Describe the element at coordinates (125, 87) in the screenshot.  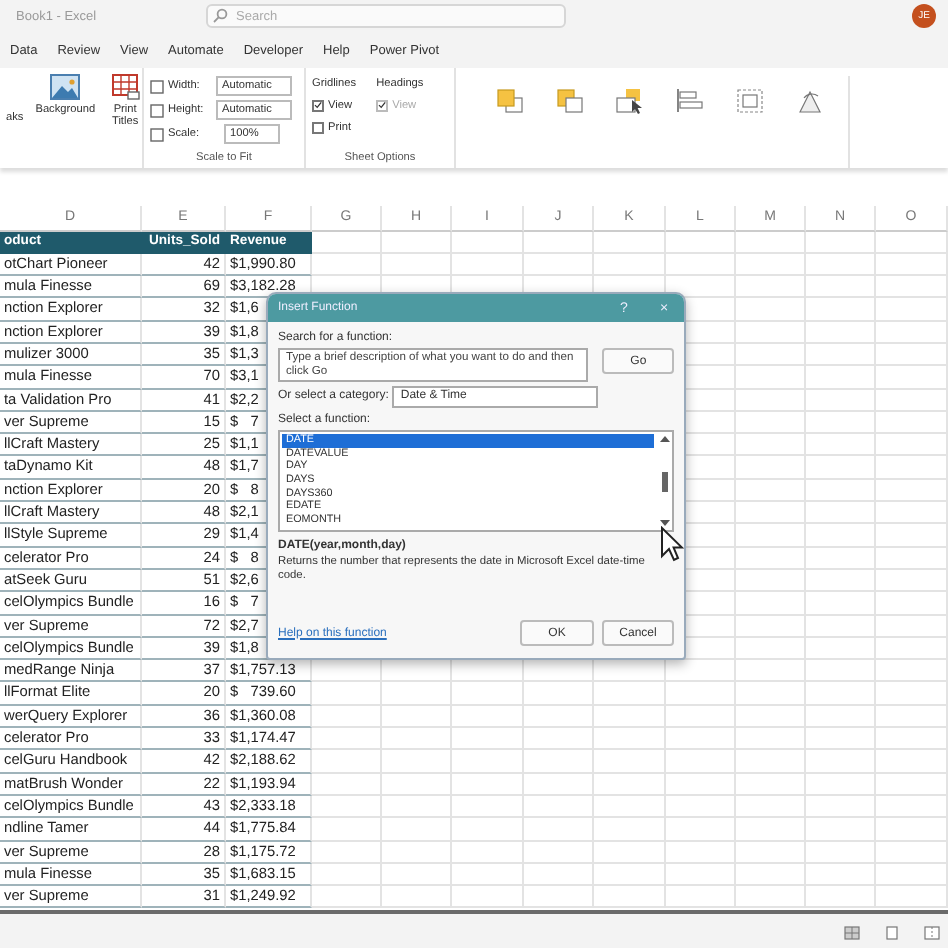
I see `table-grid-icon` at that location.